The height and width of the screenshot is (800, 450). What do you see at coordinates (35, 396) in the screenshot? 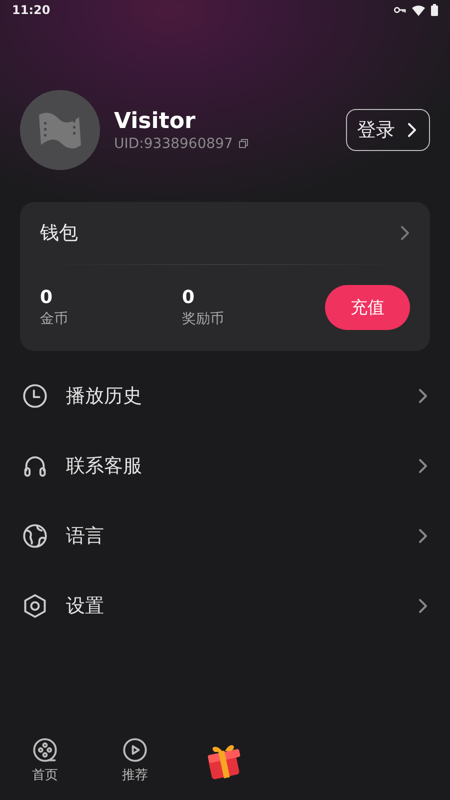
I see `clock-icon` at bounding box center [35, 396].